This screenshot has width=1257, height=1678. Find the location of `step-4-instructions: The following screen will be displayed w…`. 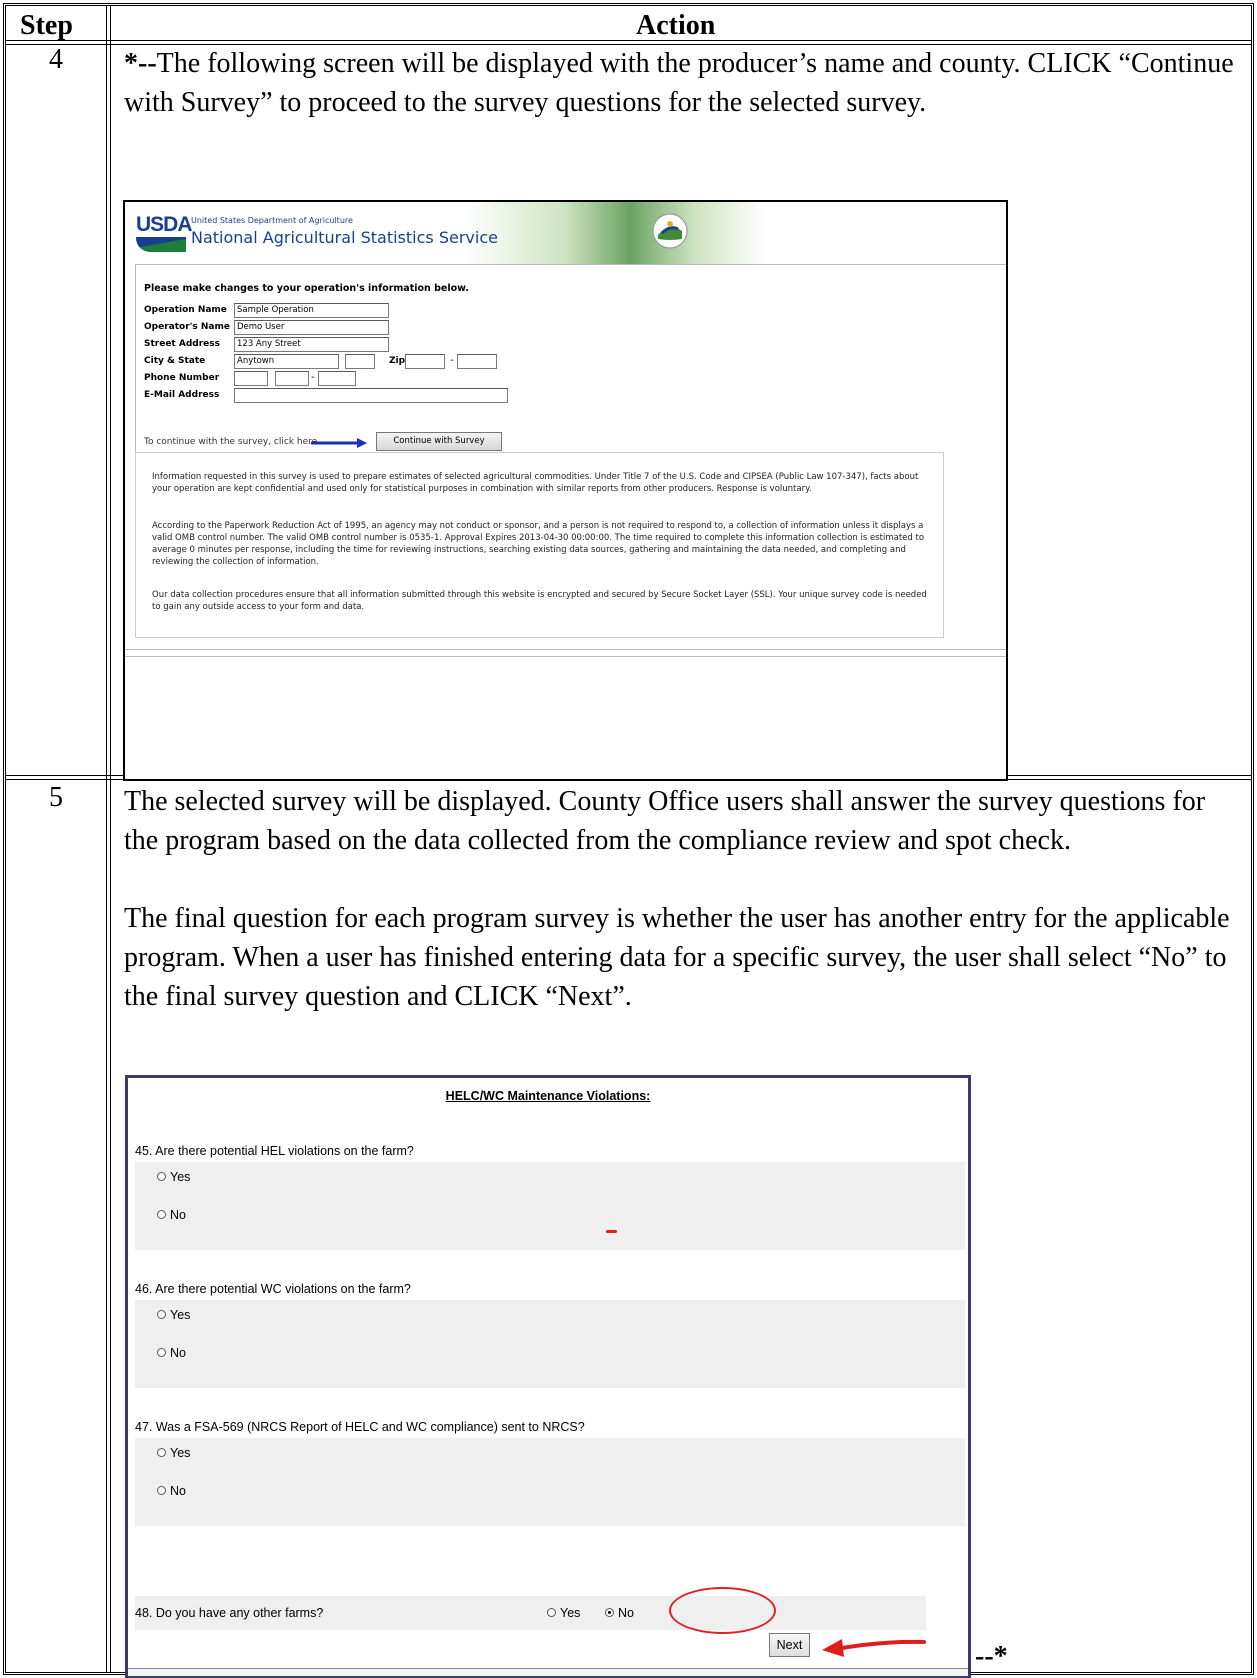

step-4-instructions: The following screen will be displayed w… is located at coordinates (679, 83).